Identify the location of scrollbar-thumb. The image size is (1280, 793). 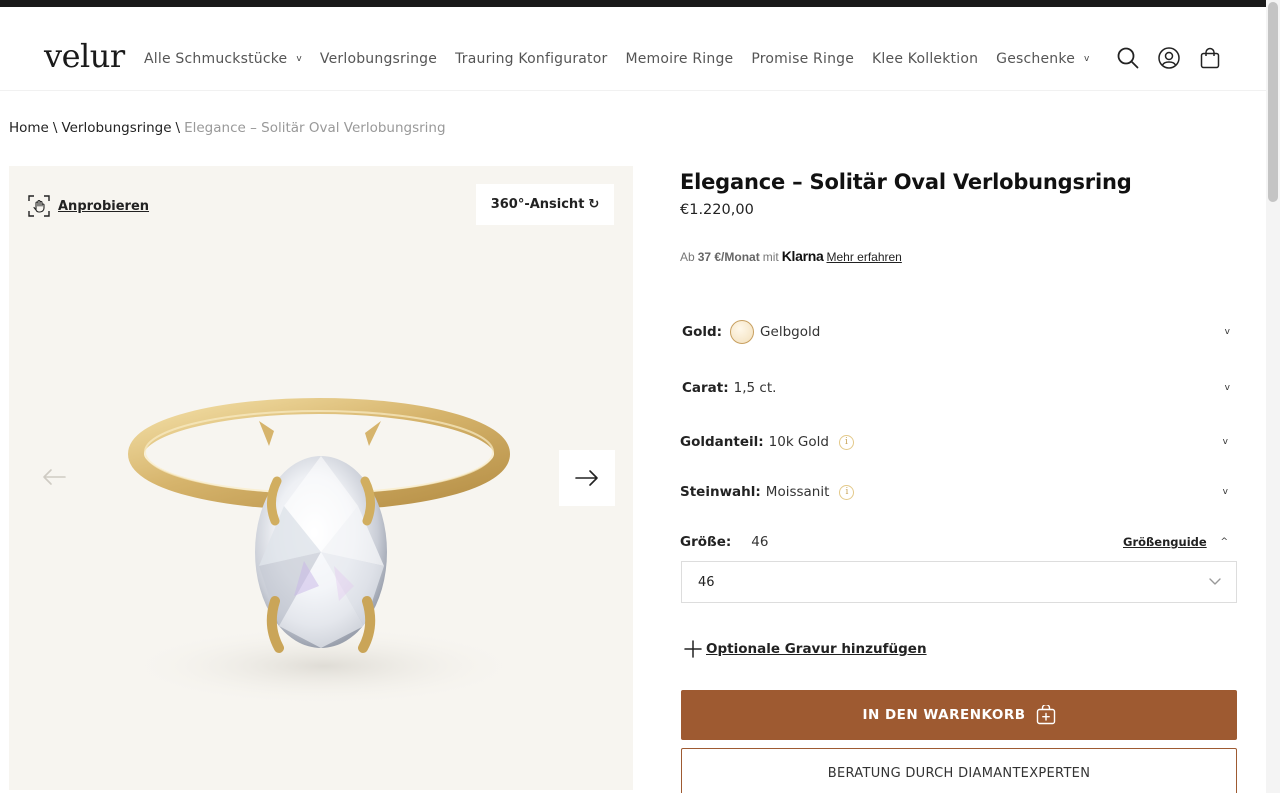
(1273, 102).